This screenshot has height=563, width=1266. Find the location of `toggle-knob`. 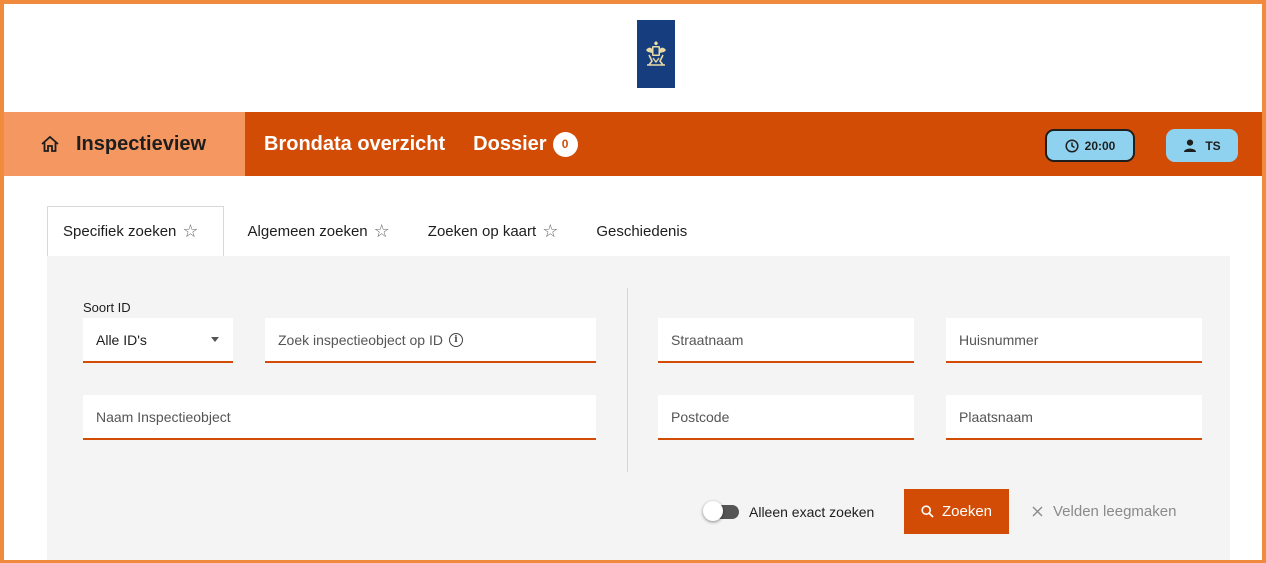

toggle-knob is located at coordinates (713, 511).